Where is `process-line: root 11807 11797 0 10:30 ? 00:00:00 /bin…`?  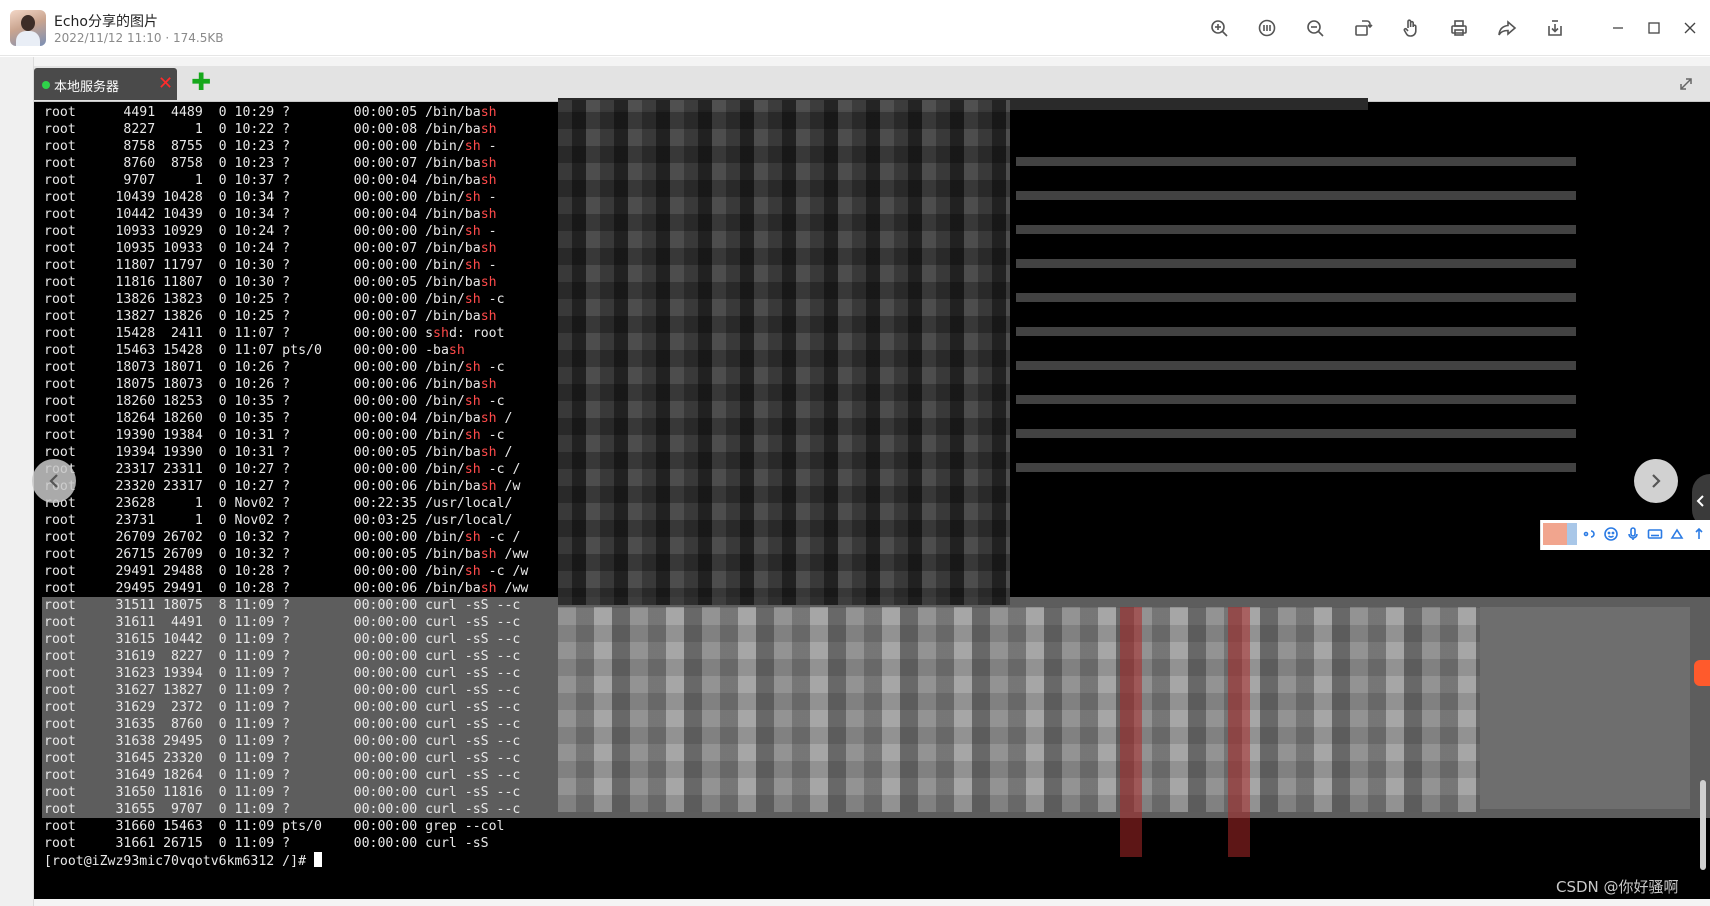 process-line: root 11807 11797 0 10:30 ? 00:00:00 /bin… is located at coordinates (270, 265).